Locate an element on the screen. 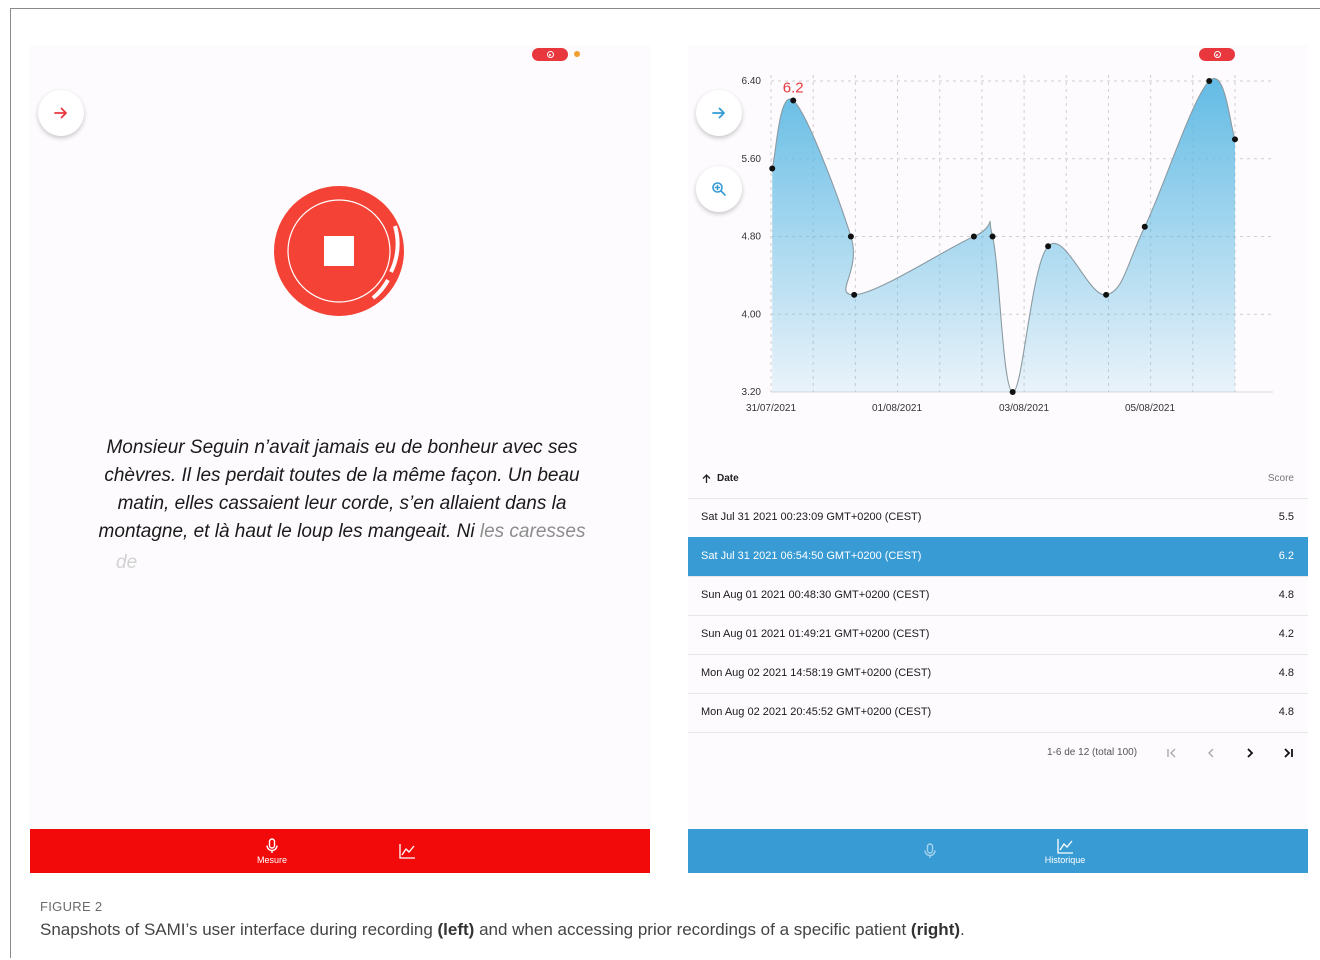 This screenshot has height=960, width=1320. zoom-in-icon is located at coordinates (719, 189).